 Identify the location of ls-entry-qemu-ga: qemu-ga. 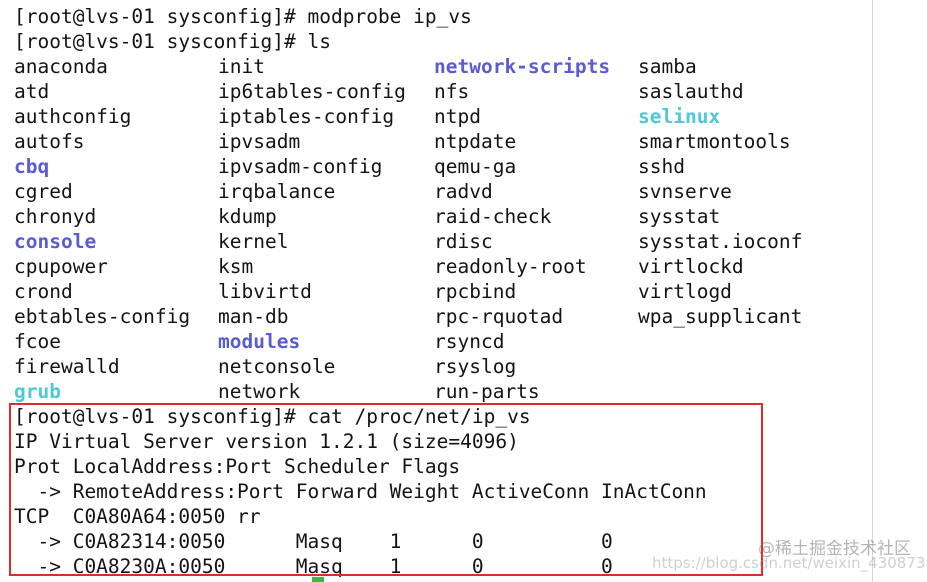
(475, 166).